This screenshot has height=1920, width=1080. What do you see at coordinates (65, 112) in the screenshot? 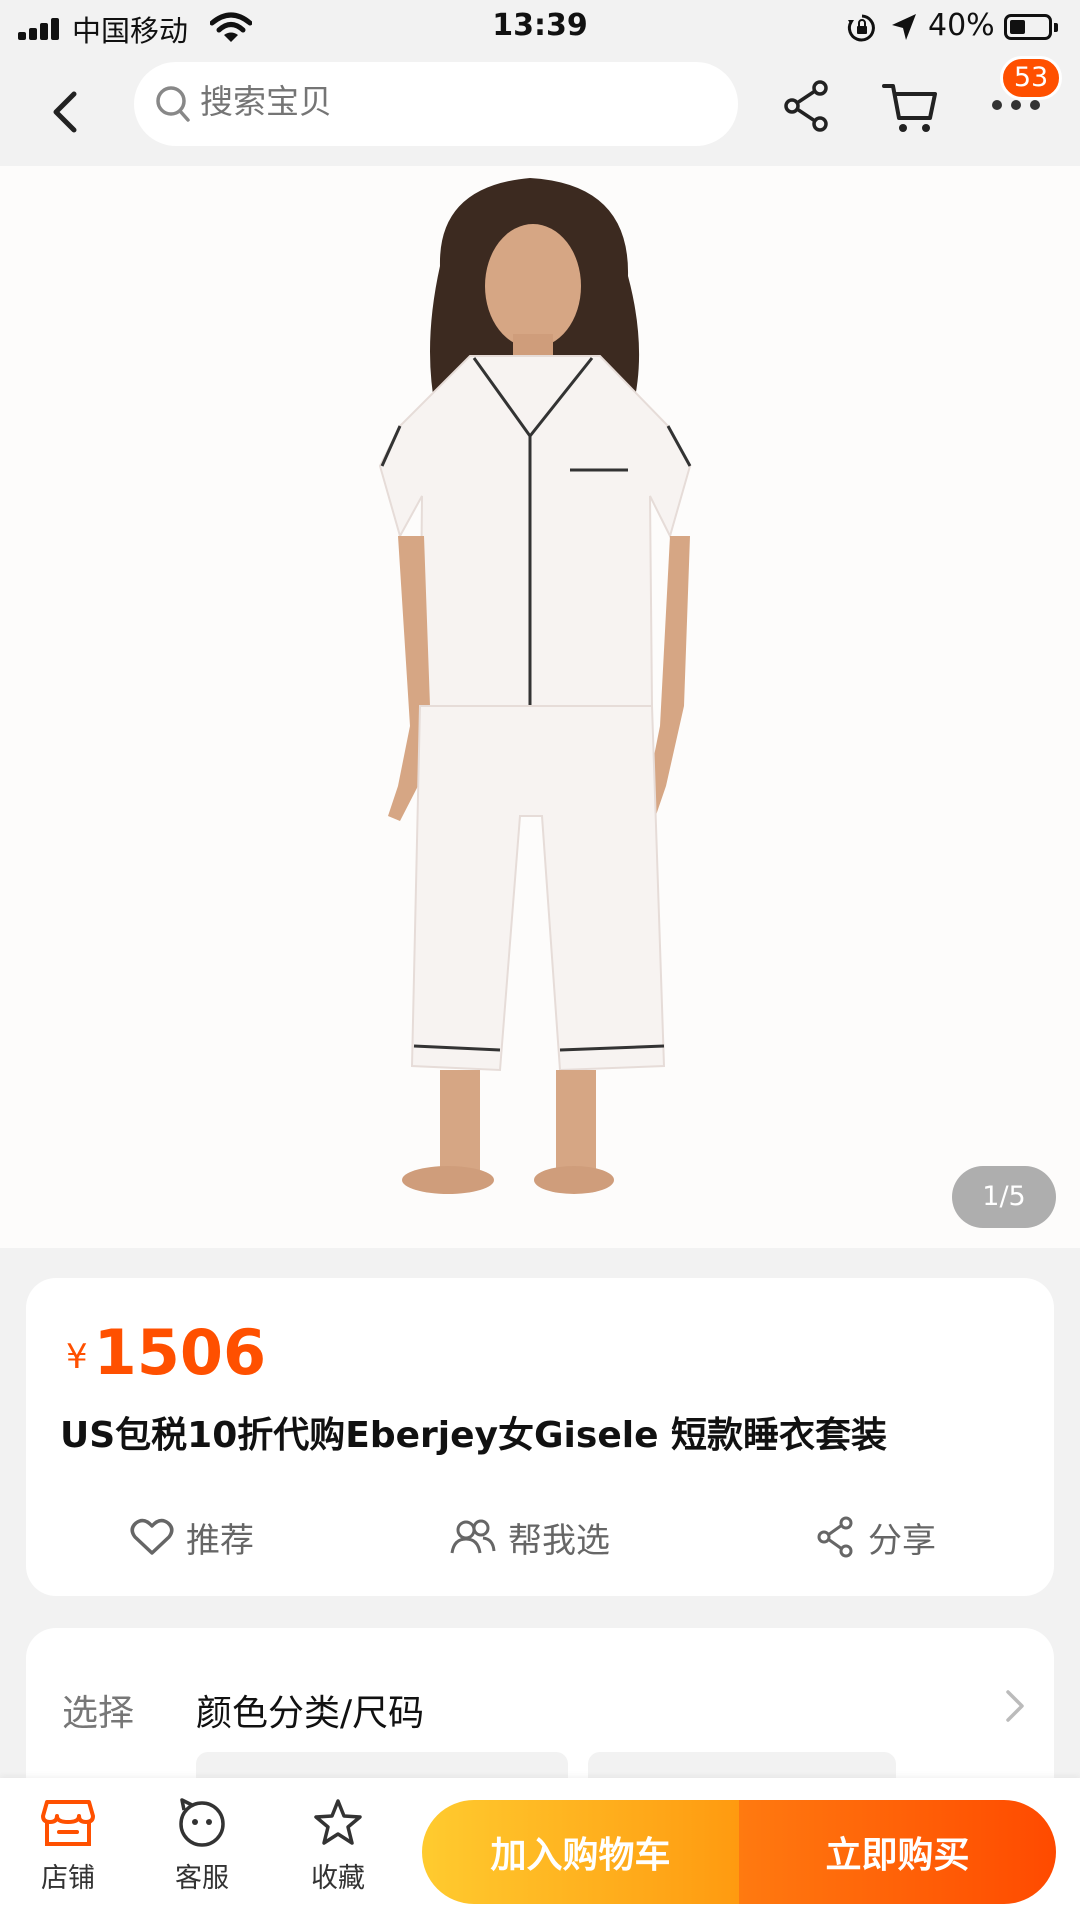
I see `back-arrow-icon` at bounding box center [65, 112].